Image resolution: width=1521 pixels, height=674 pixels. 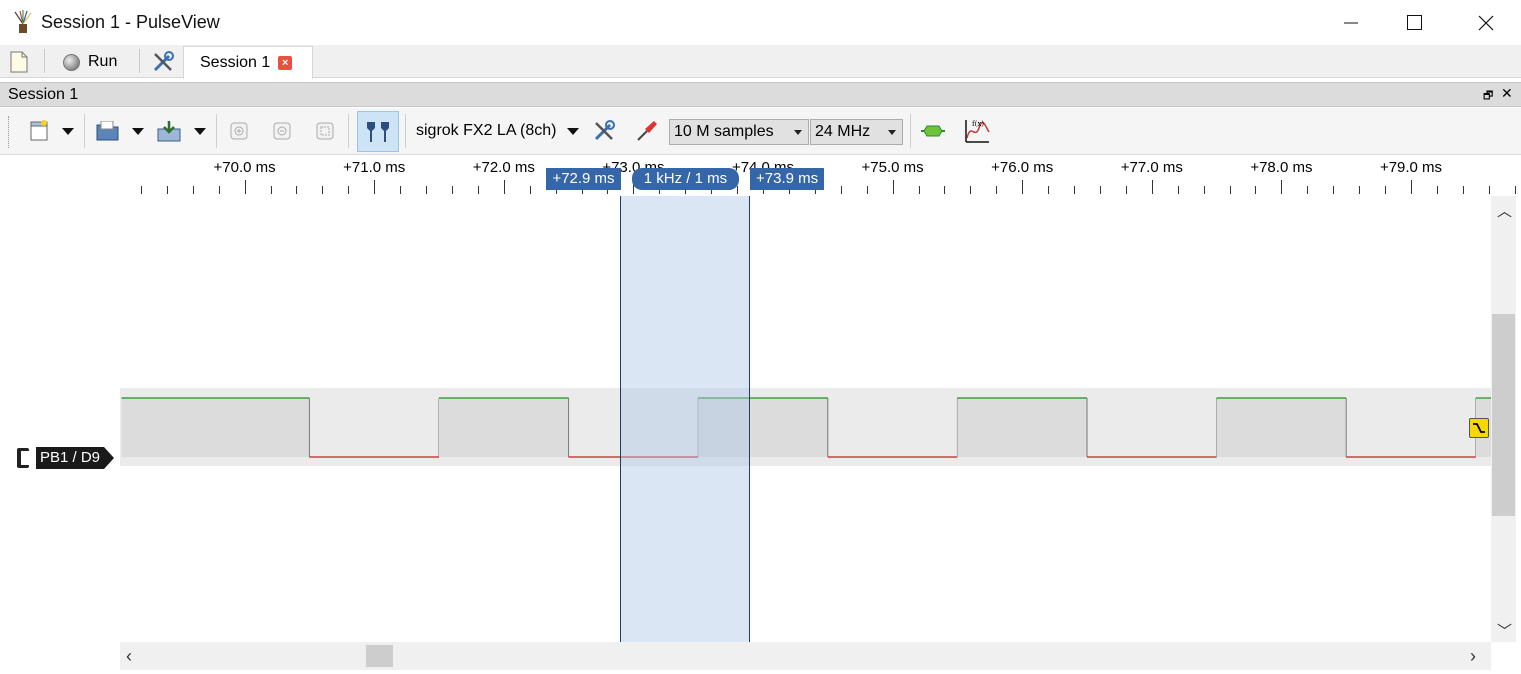 What do you see at coordinates (647, 131) in the screenshot?
I see `channels-button` at bounding box center [647, 131].